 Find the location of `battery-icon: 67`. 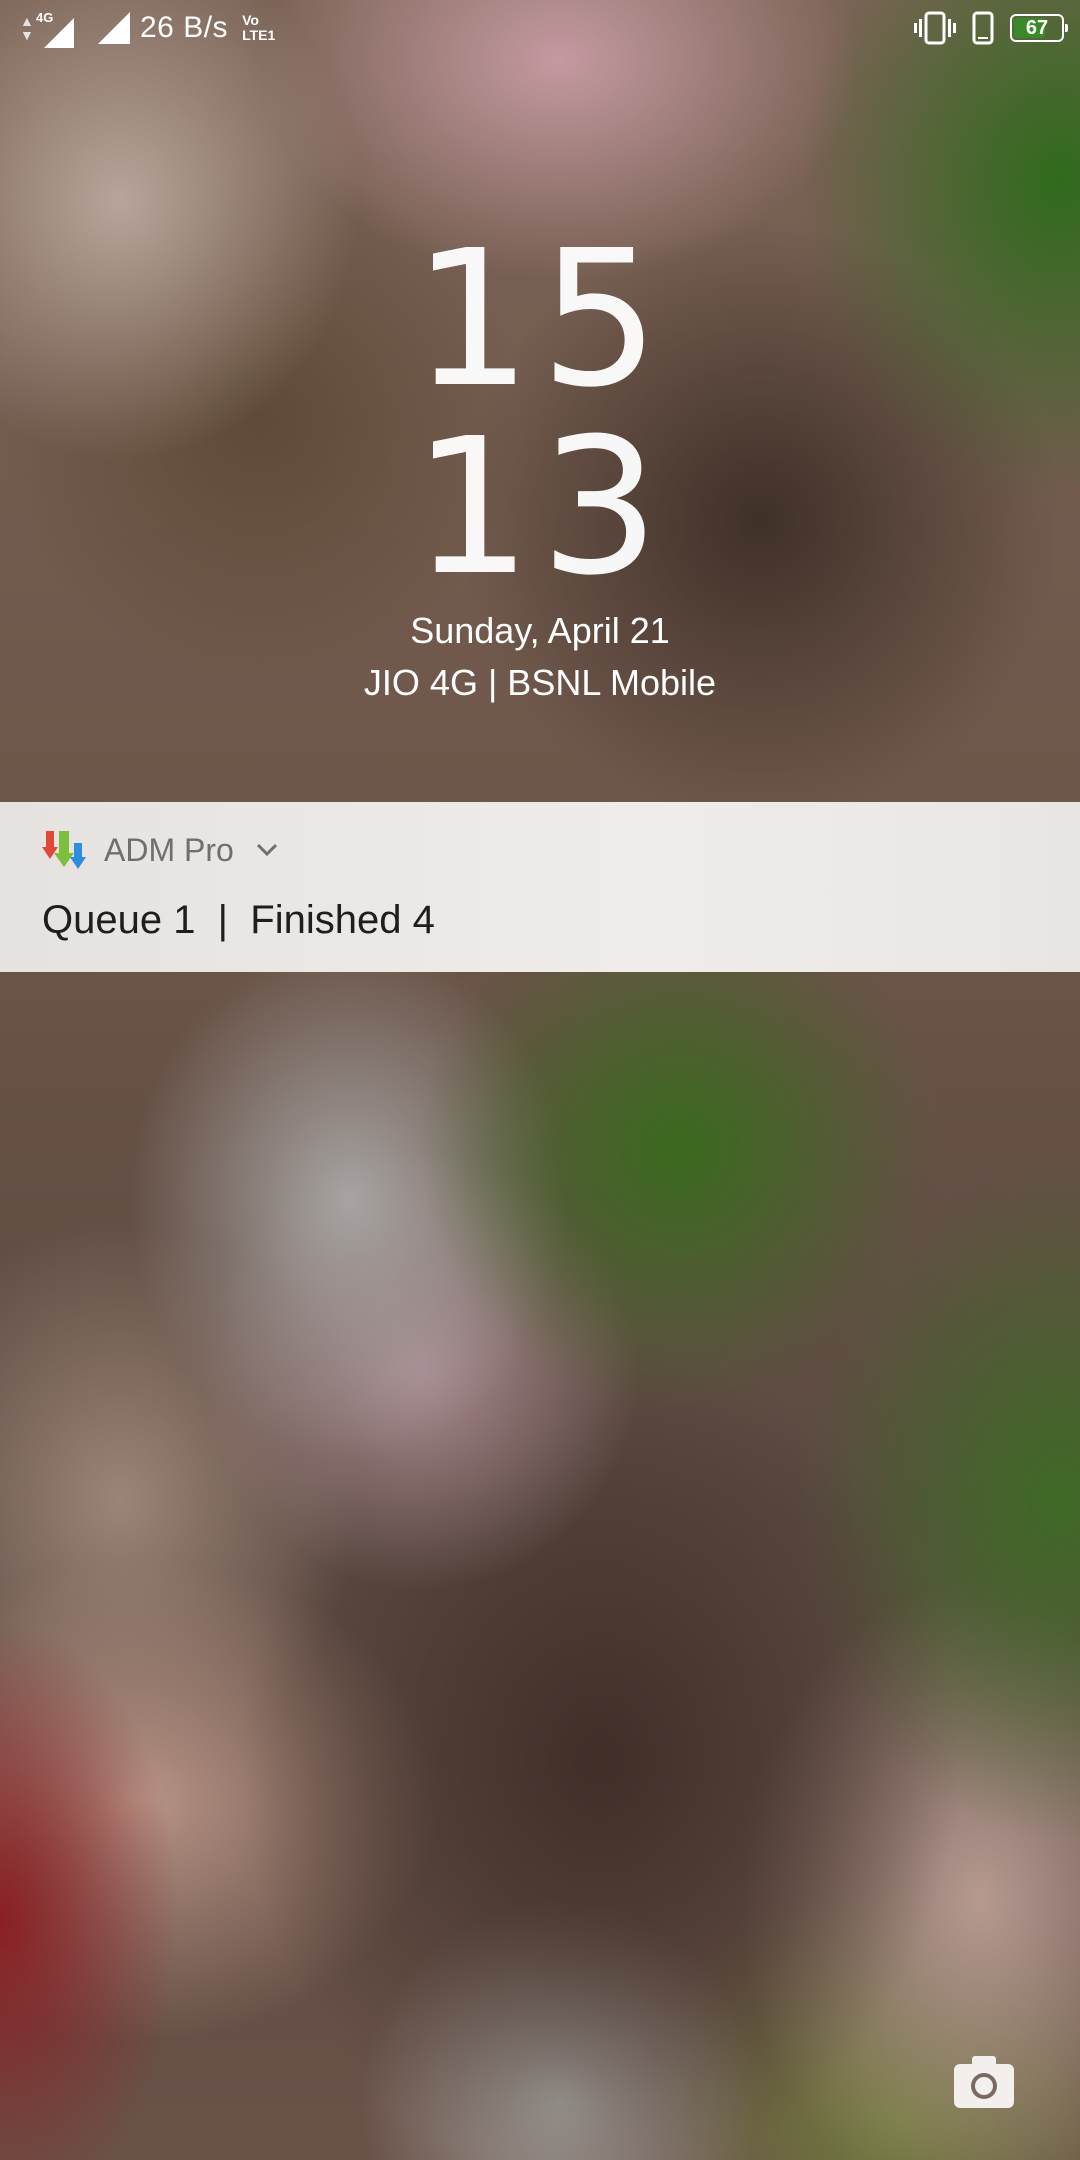

battery-icon: 67 is located at coordinates (1039, 28).